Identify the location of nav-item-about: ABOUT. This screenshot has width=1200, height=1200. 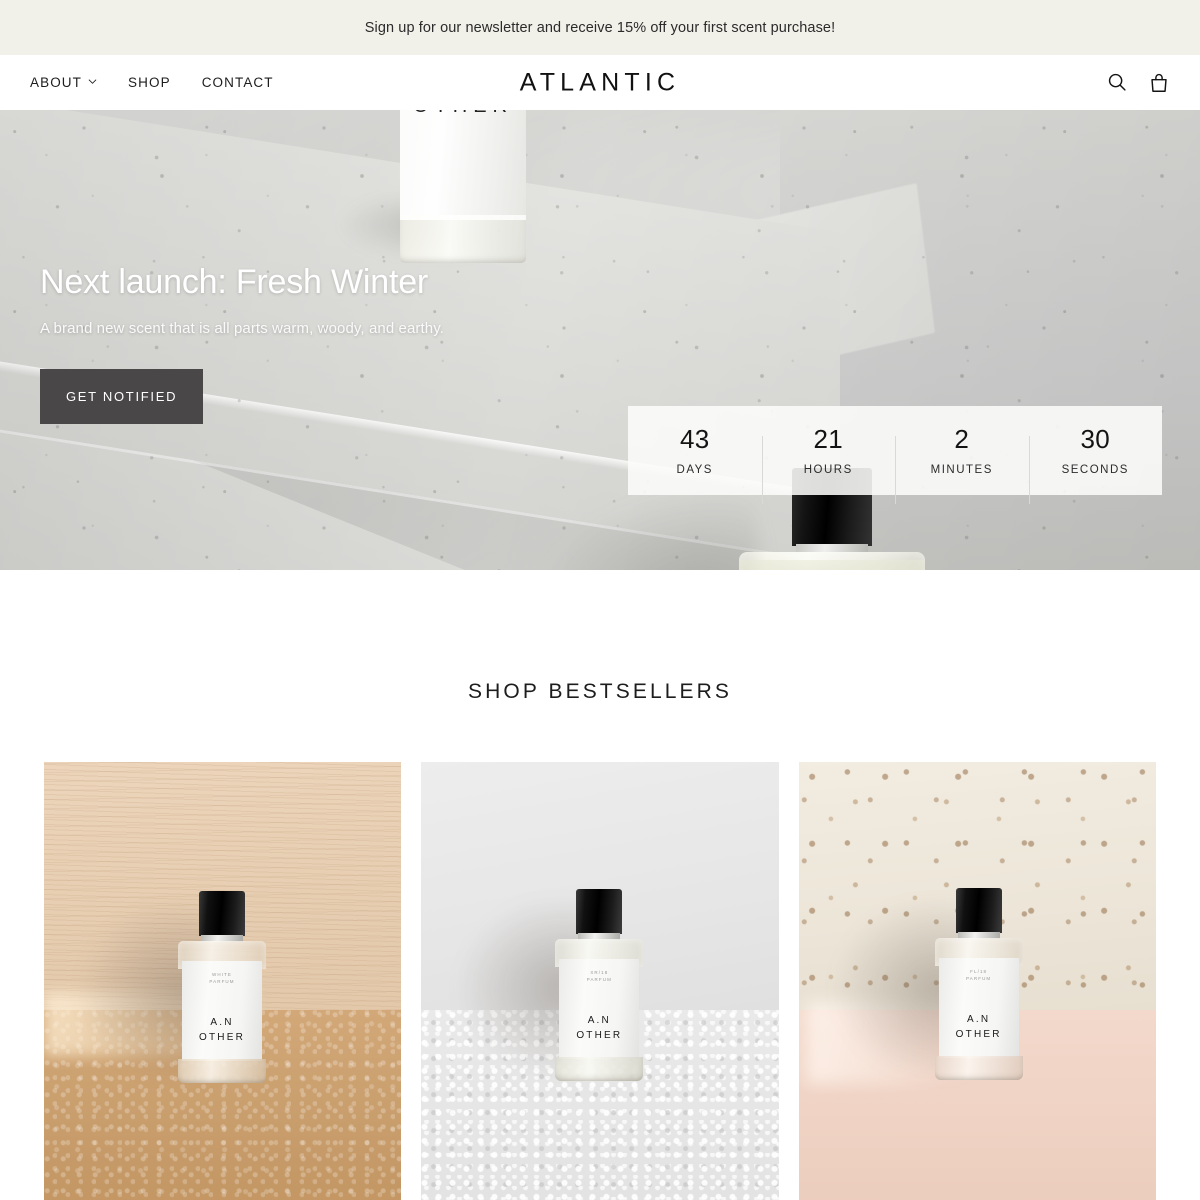
(63, 82).